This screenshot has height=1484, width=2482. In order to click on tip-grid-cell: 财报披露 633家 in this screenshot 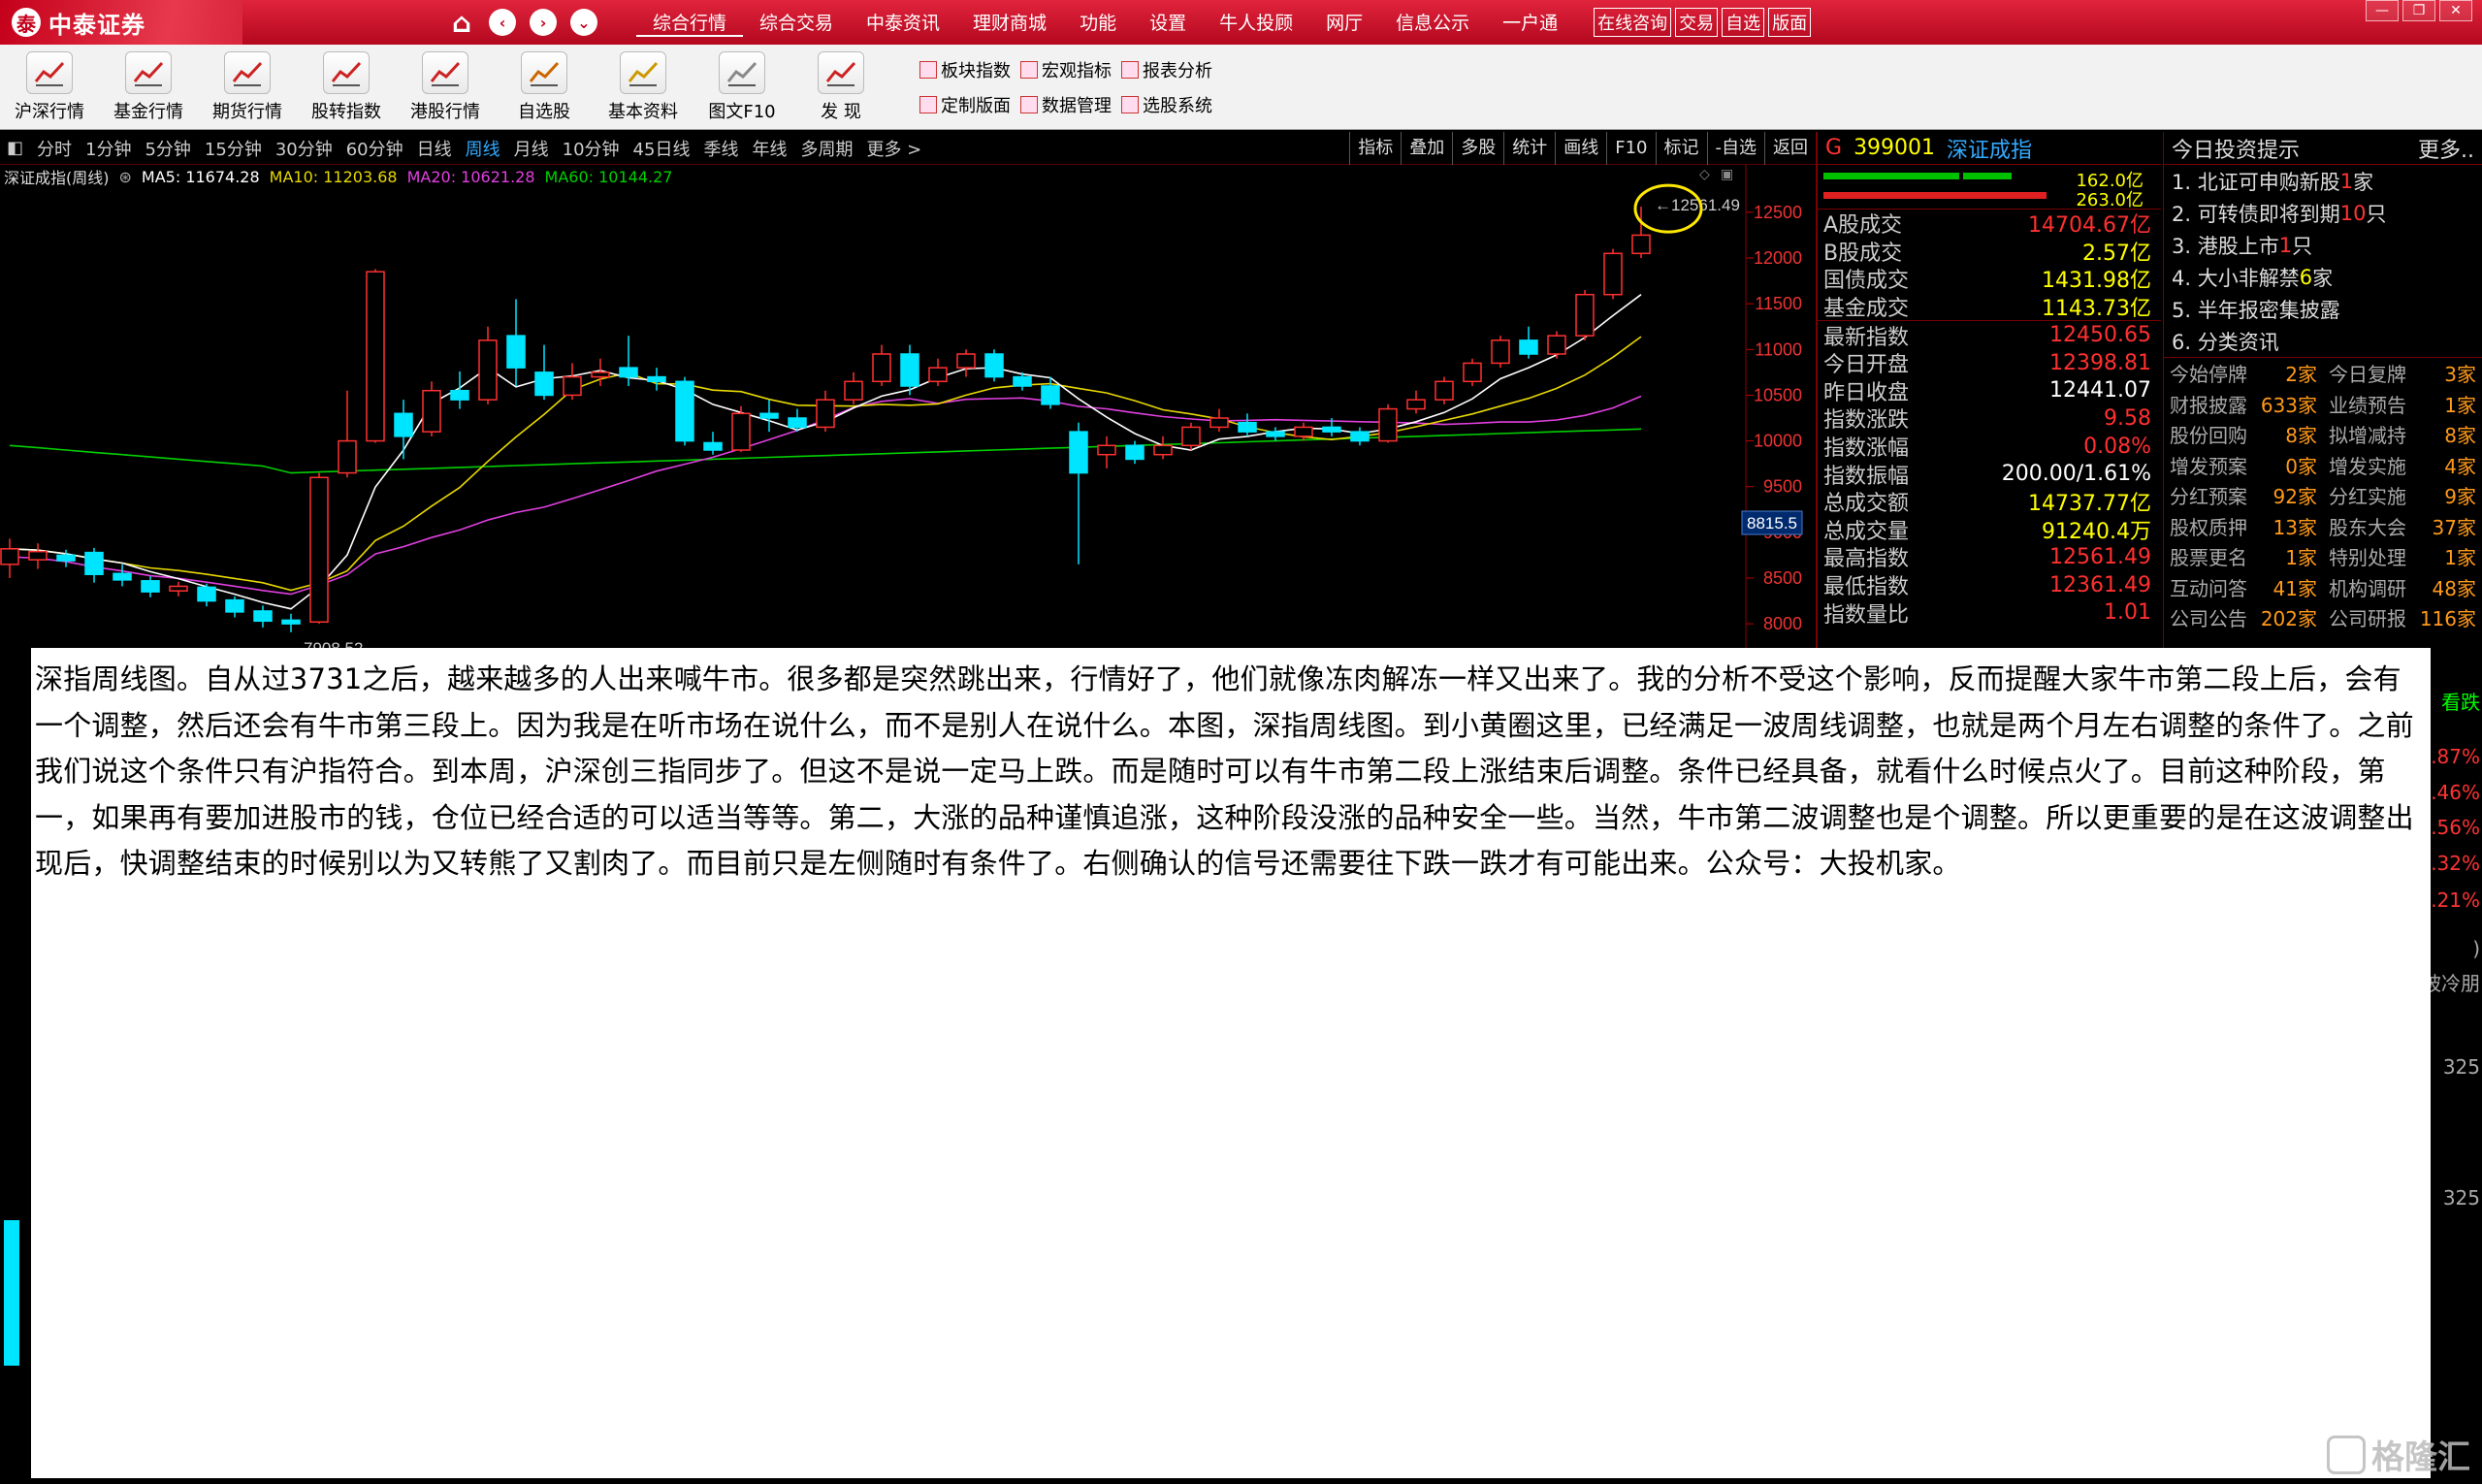, I will do `click(2243, 404)`.